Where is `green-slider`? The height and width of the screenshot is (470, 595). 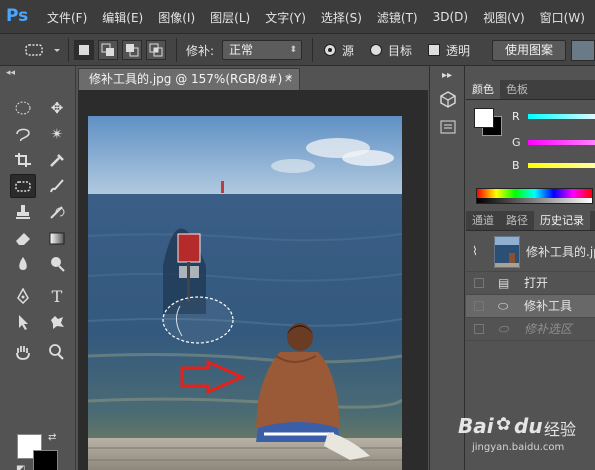
green-slider is located at coordinates (561, 142).